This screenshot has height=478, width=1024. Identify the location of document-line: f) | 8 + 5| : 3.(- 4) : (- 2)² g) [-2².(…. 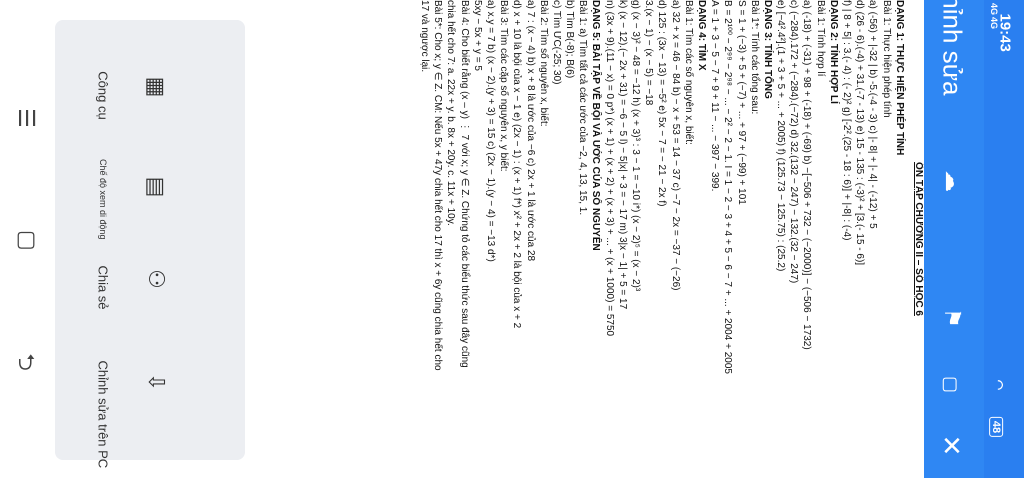
(847, 120).